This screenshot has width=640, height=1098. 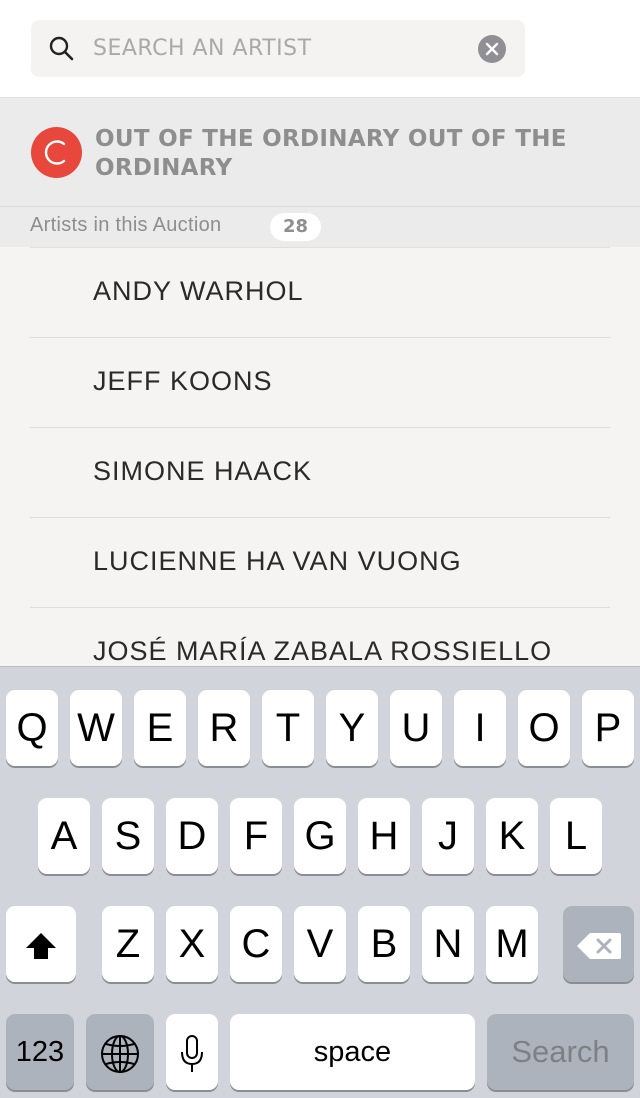 I want to click on key-g: G, so click(x=320, y=836).